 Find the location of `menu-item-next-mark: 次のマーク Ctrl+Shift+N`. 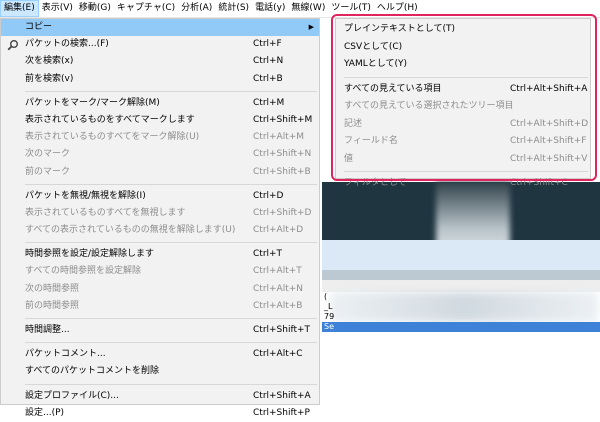

menu-item-next-mark: 次のマーク Ctrl+Shift+N is located at coordinates (160, 154).